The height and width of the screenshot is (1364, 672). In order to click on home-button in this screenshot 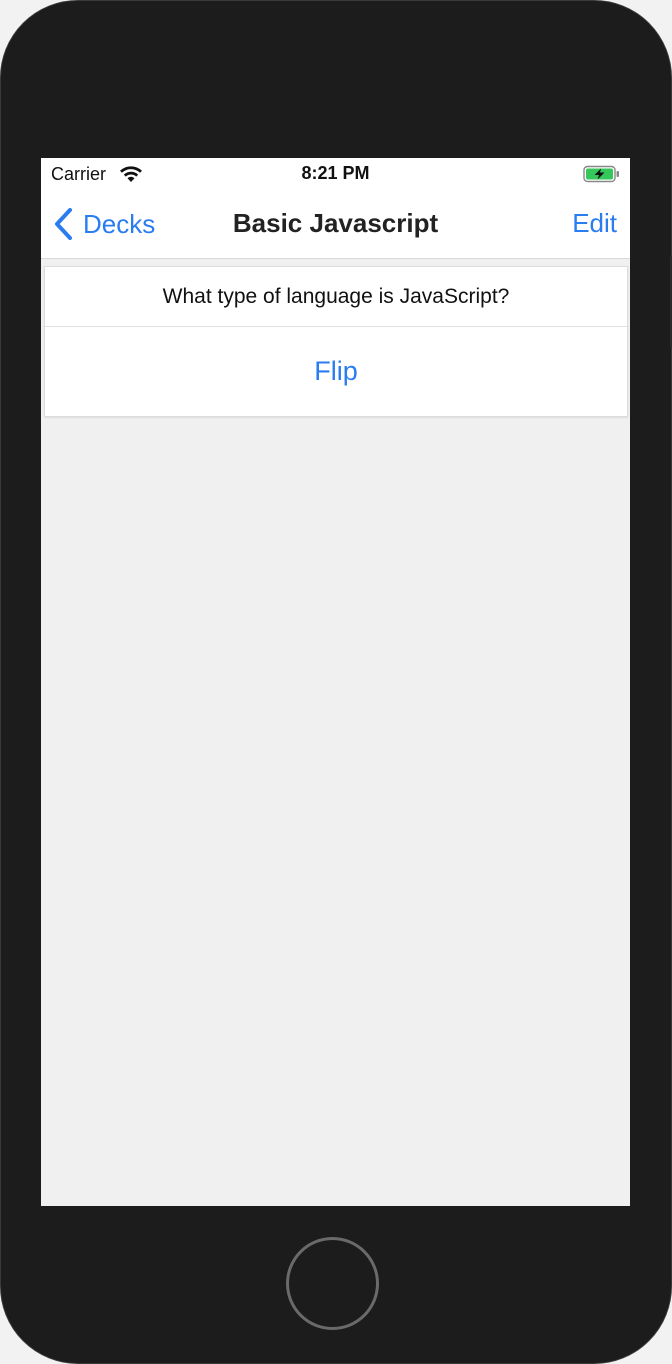, I will do `click(332, 1283)`.